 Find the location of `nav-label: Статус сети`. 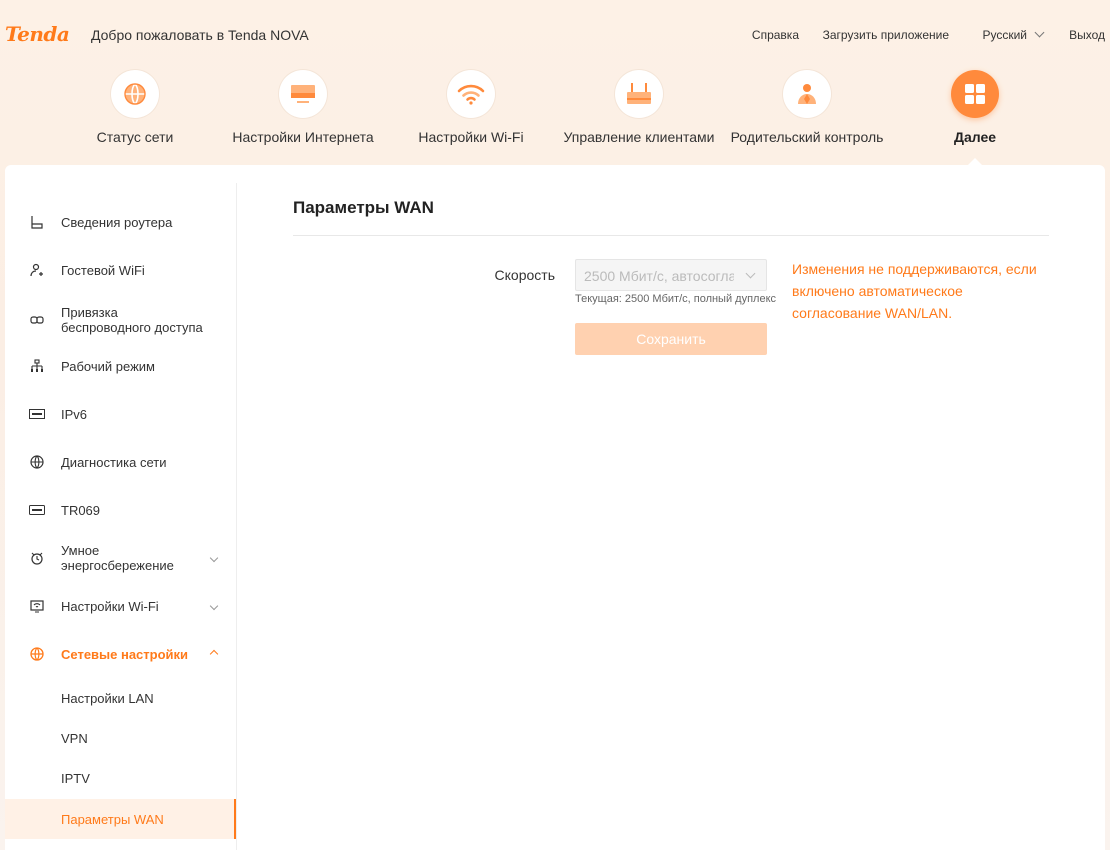

nav-label: Статус сети is located at coordinates (135, 137).